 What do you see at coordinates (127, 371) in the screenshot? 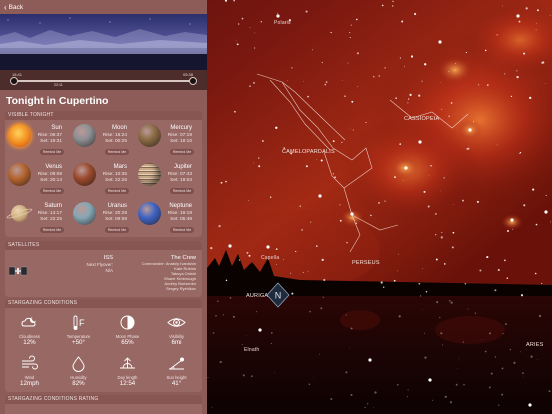
I see `condition-day-length: Day length 12:54` at bounding box center [127, 371].